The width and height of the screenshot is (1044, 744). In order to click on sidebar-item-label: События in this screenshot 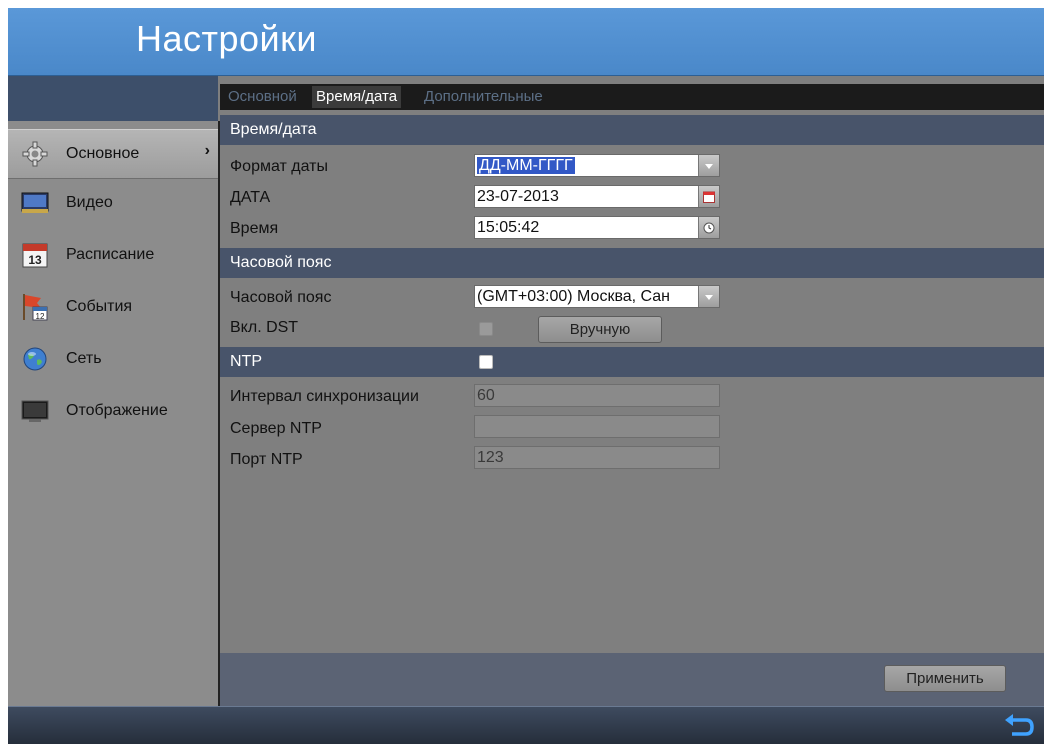, I will do `click(99, 306)`.